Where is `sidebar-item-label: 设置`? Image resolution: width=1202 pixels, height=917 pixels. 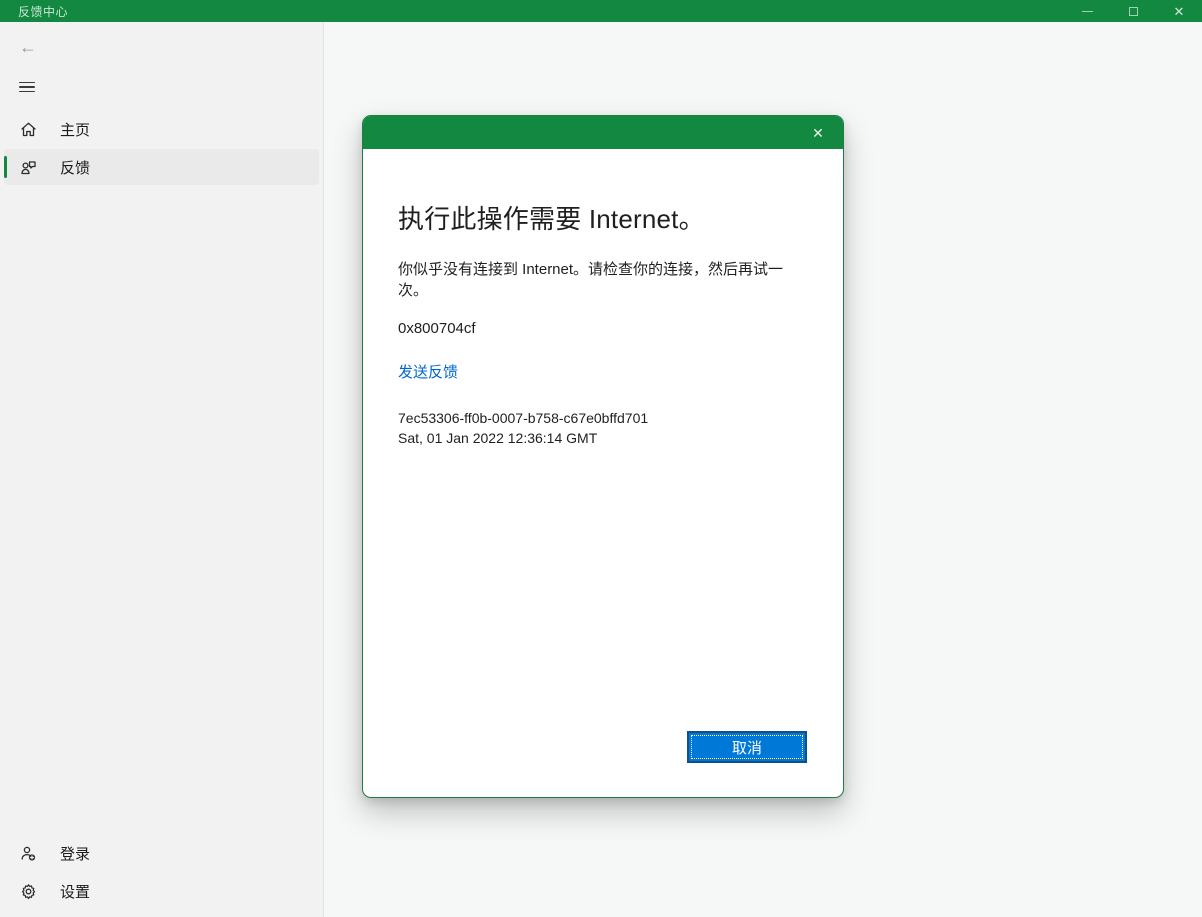 sidebar-item-label: 设置 is located at coordinates (75, 892).